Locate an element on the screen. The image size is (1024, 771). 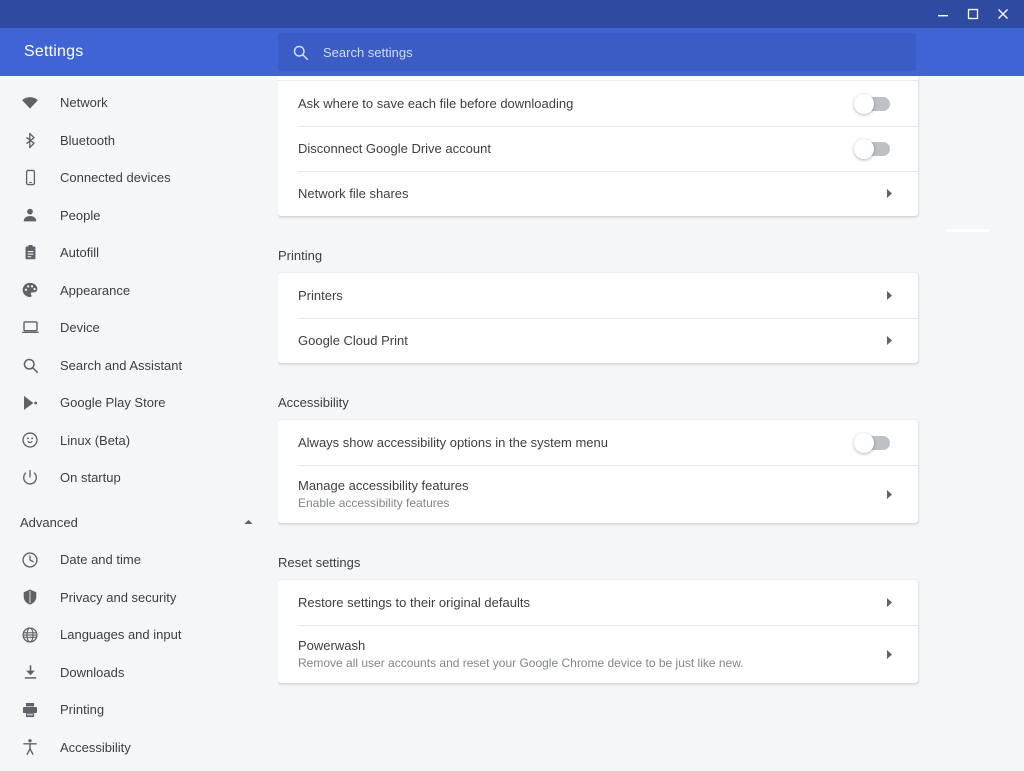
app-header: Settings Search settings is located at coordinates (512, 52).